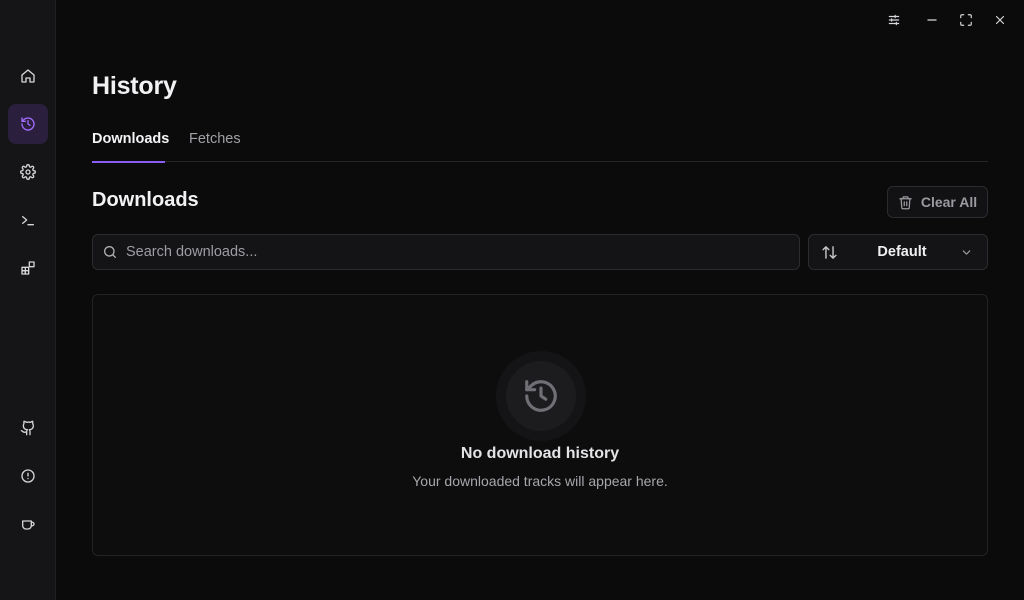 The image size is (1024, 600). I want to click on minimize-icon, so click(932, 20).